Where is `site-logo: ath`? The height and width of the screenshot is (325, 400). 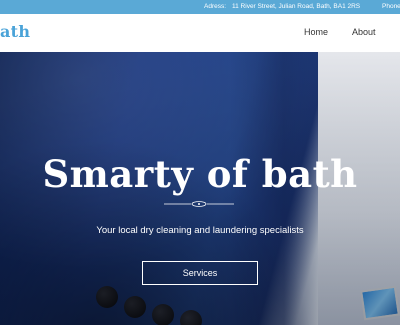 site-logo: ath is located at coordinates (15, 31).